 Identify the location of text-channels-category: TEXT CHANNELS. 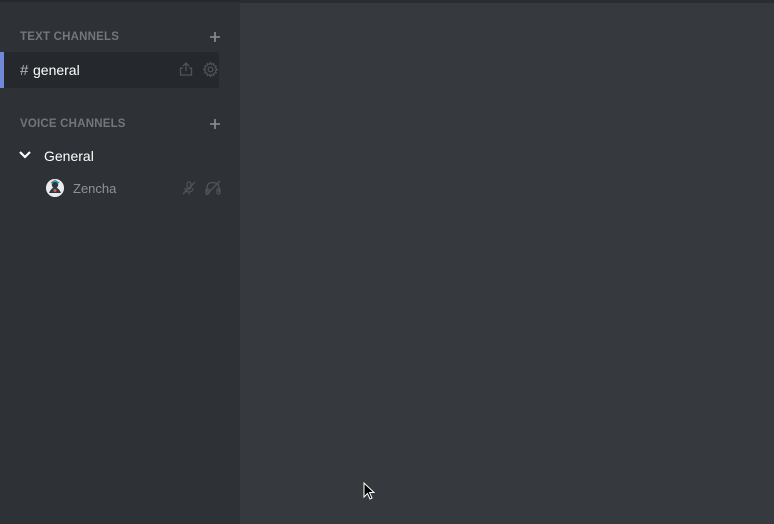
(121, 37).